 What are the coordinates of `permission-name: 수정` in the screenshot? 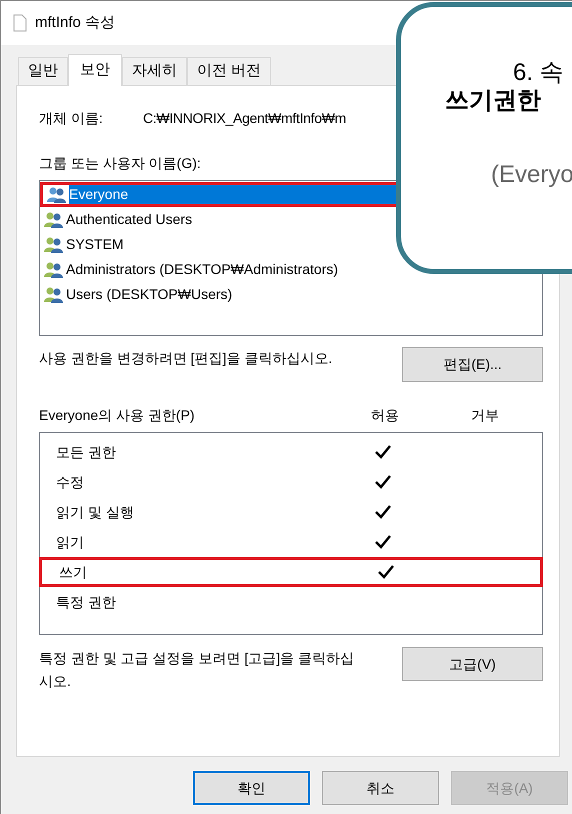 It's located at (70, 482).